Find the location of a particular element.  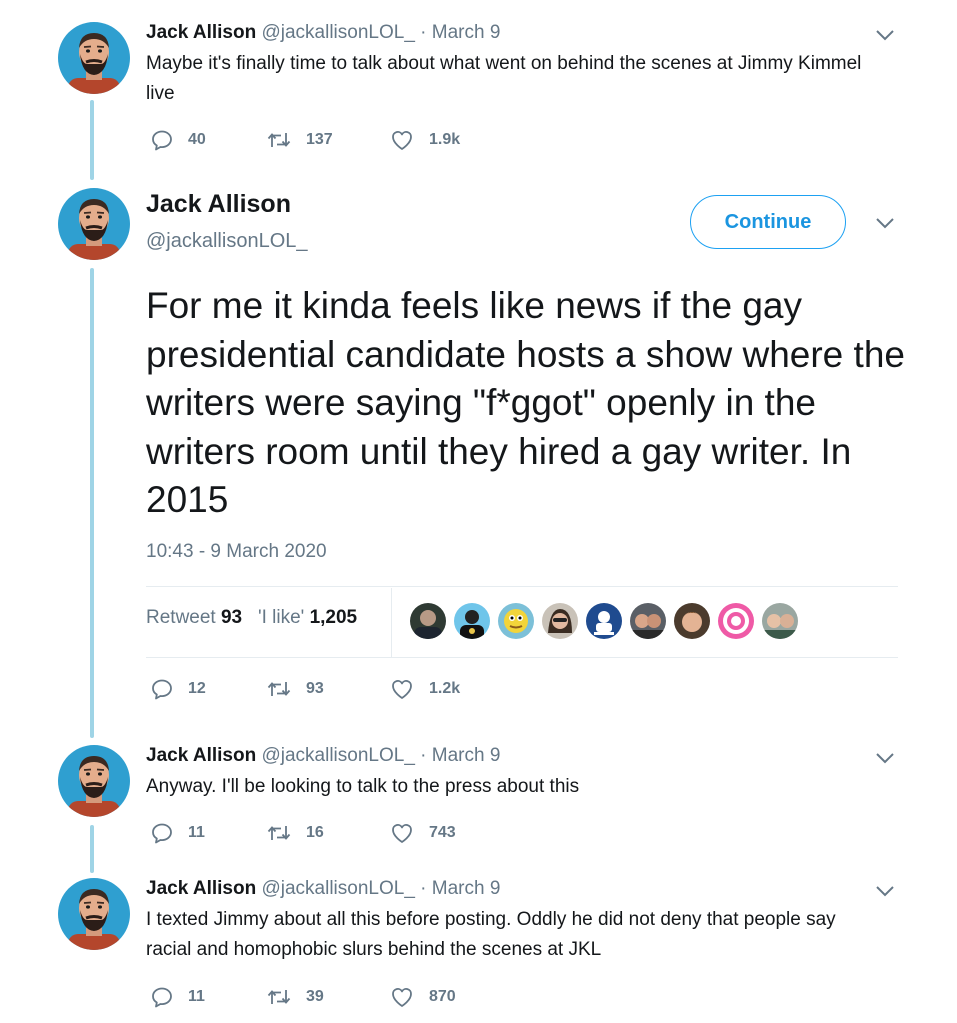

like-stat-count: 1,205 is located at coordinates (333, 617).